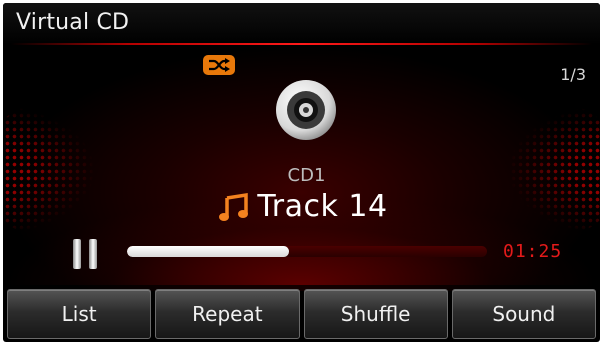  I want to click on page-title: Virtual CD, so click(73, 22).